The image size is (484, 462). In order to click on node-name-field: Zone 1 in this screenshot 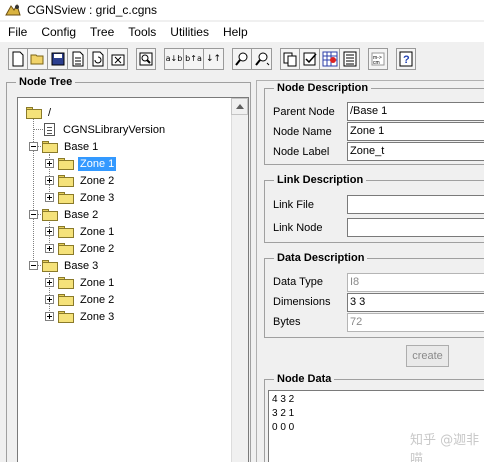, I will do `click(415, 131)`.